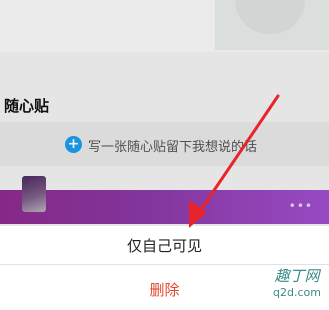  I want to click on private-visibility-option: 仅自己可见, so click(164, 245).